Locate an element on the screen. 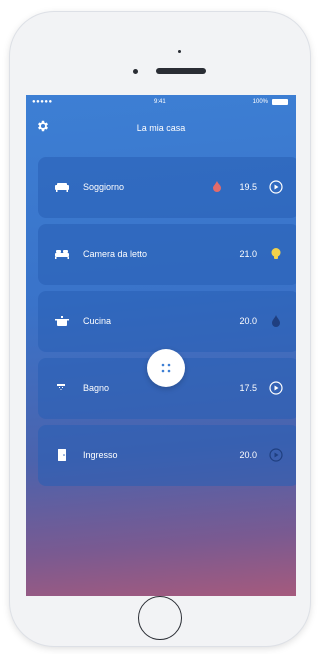 The height and width of the screenshot is (654, 321). app-header: La mia casa is located at coordinates (161, 127).